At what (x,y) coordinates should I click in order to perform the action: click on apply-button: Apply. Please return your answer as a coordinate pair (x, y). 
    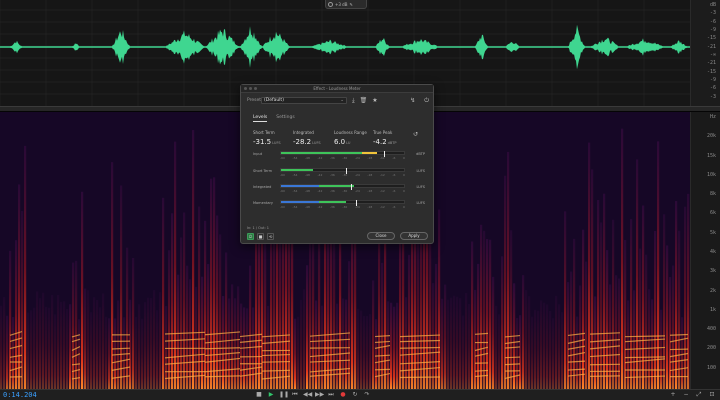
    Looking at the image, I should click on (414, 236).